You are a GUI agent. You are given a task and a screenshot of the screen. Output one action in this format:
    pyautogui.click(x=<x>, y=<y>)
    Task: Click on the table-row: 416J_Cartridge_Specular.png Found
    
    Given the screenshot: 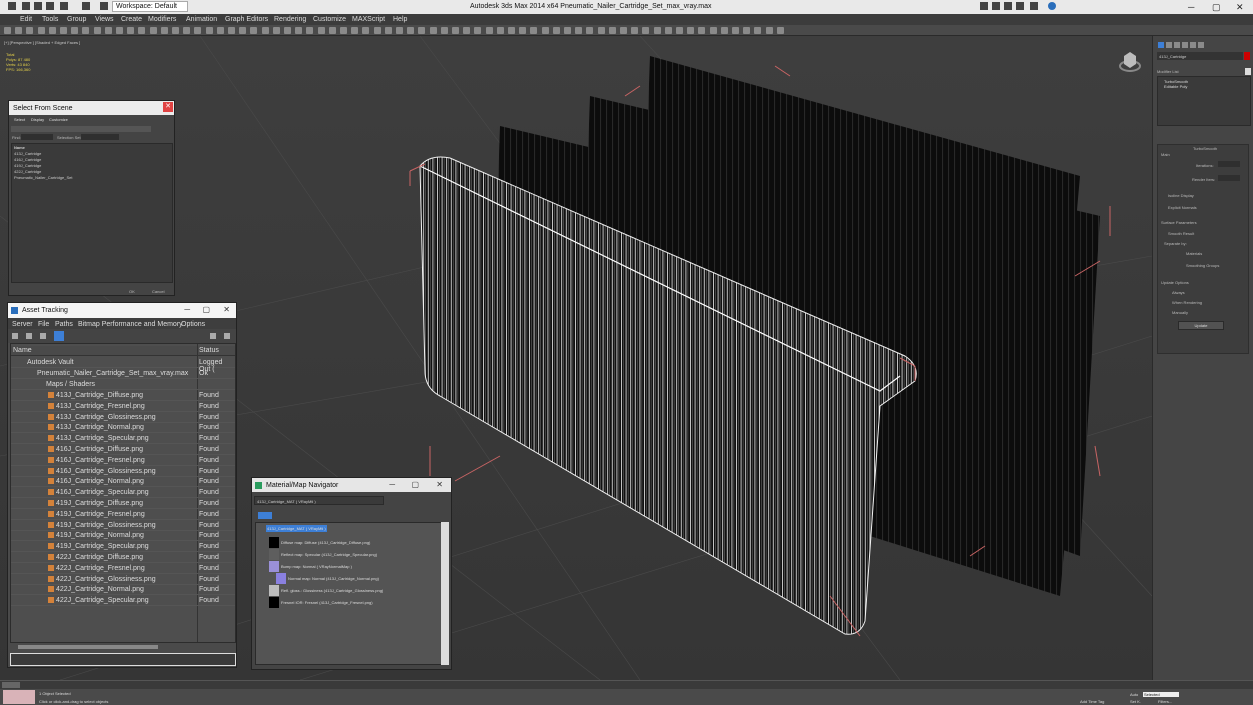 What is the action you would take?
    pyautogui.click(x=123, y=493)
    